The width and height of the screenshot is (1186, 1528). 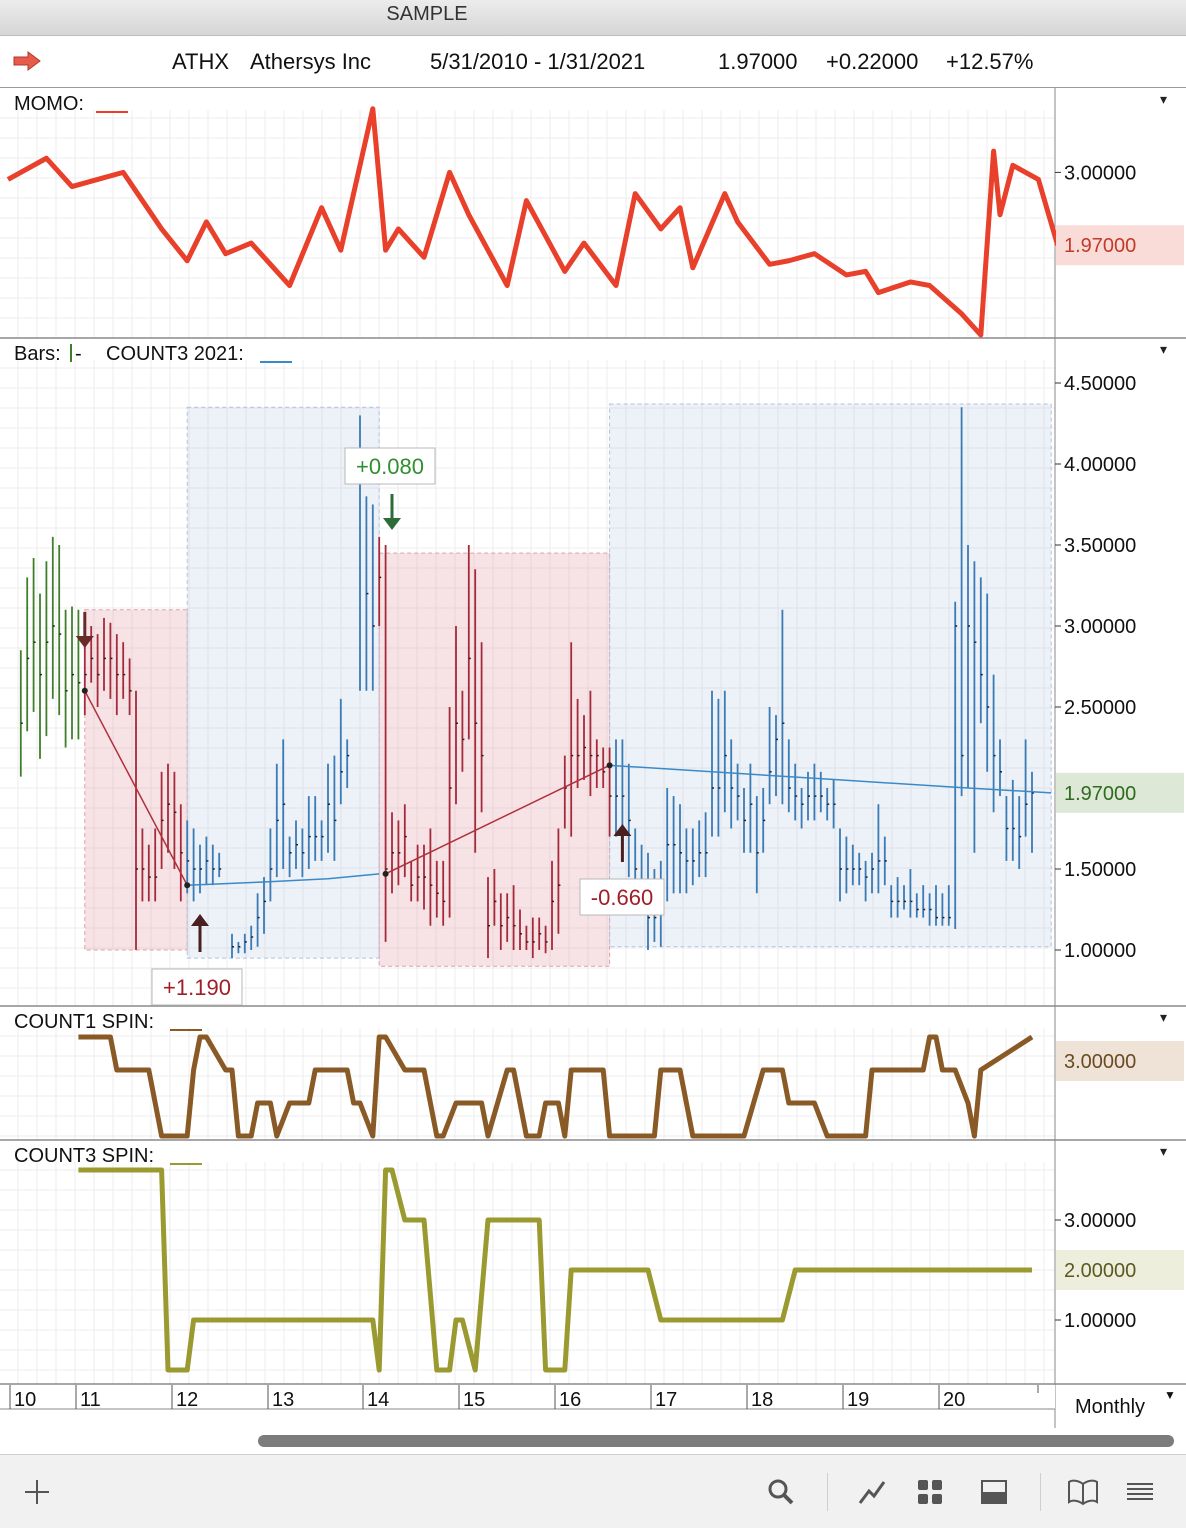 I want to click on window-titlebar: SAMPLE, so click(x=593, y=18).